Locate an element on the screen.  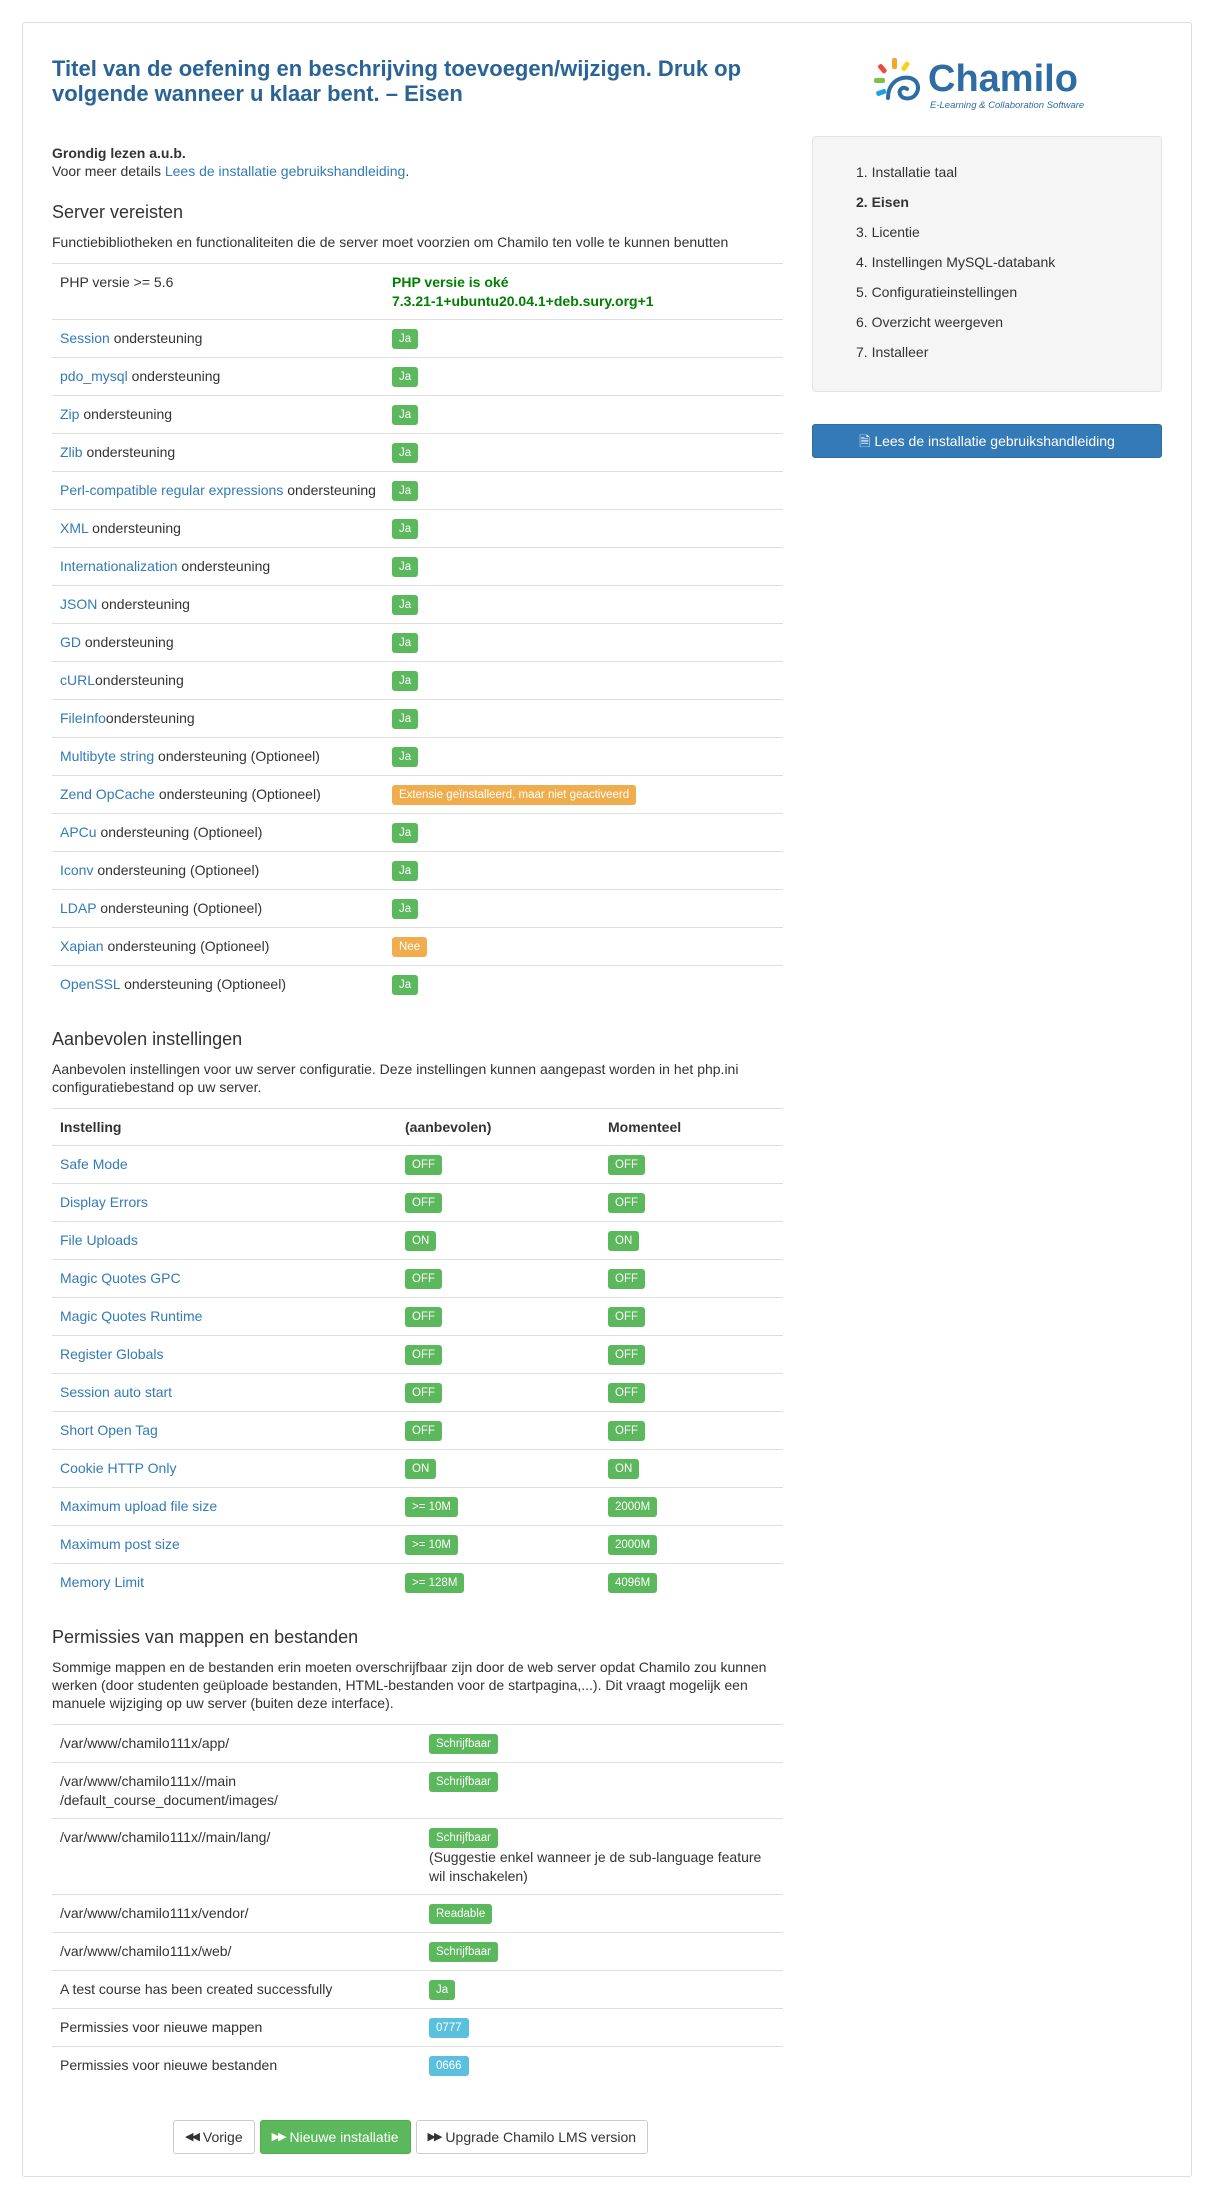
setting-name: Maximum upload file size is located at coordinates (224, 1506).